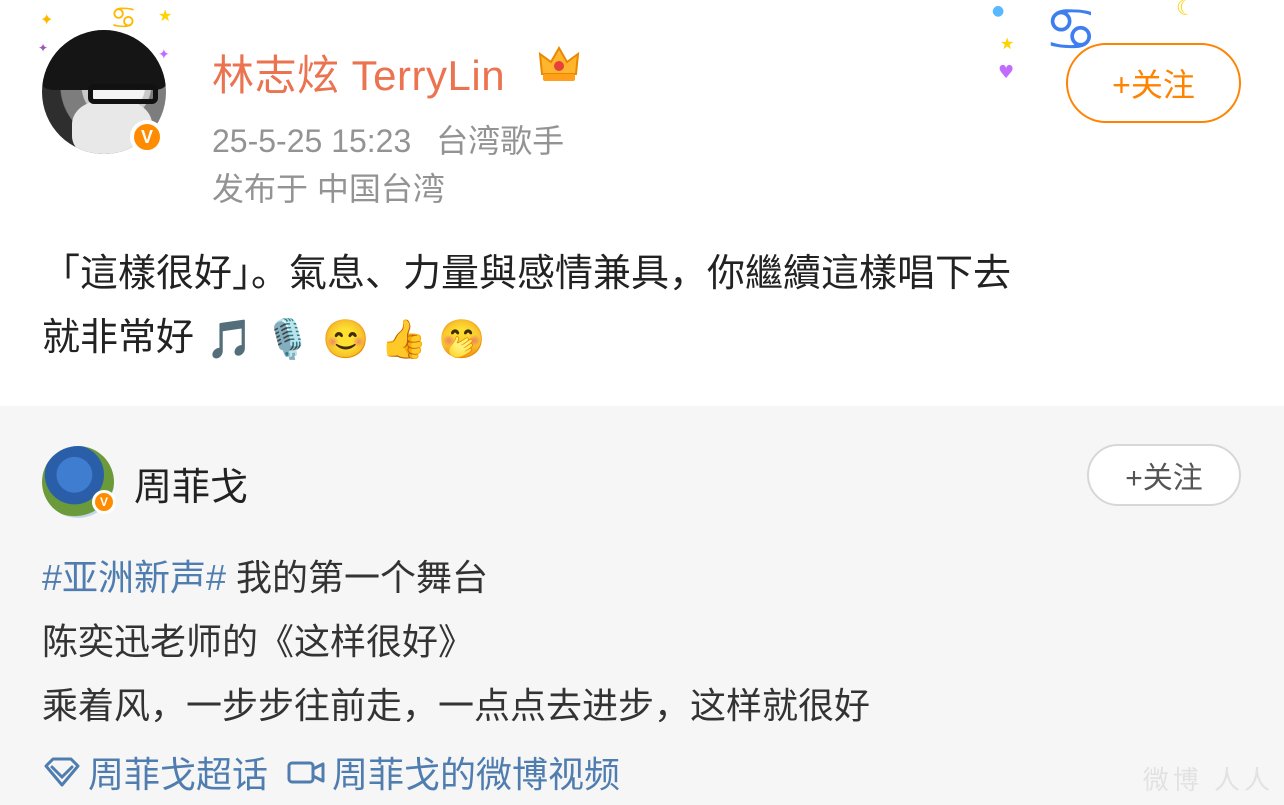 The width and height of the screenshot is (1284, 805). Describe the element at coordinates (500, 141) in the screenshot. I see `author-tag: 台湾歌手` at that location.